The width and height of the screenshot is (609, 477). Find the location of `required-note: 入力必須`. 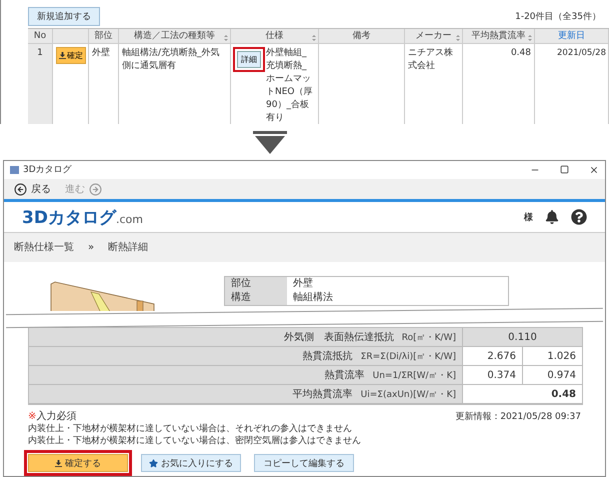

required-note: 入力必須 is located at coordinates (56, 417).